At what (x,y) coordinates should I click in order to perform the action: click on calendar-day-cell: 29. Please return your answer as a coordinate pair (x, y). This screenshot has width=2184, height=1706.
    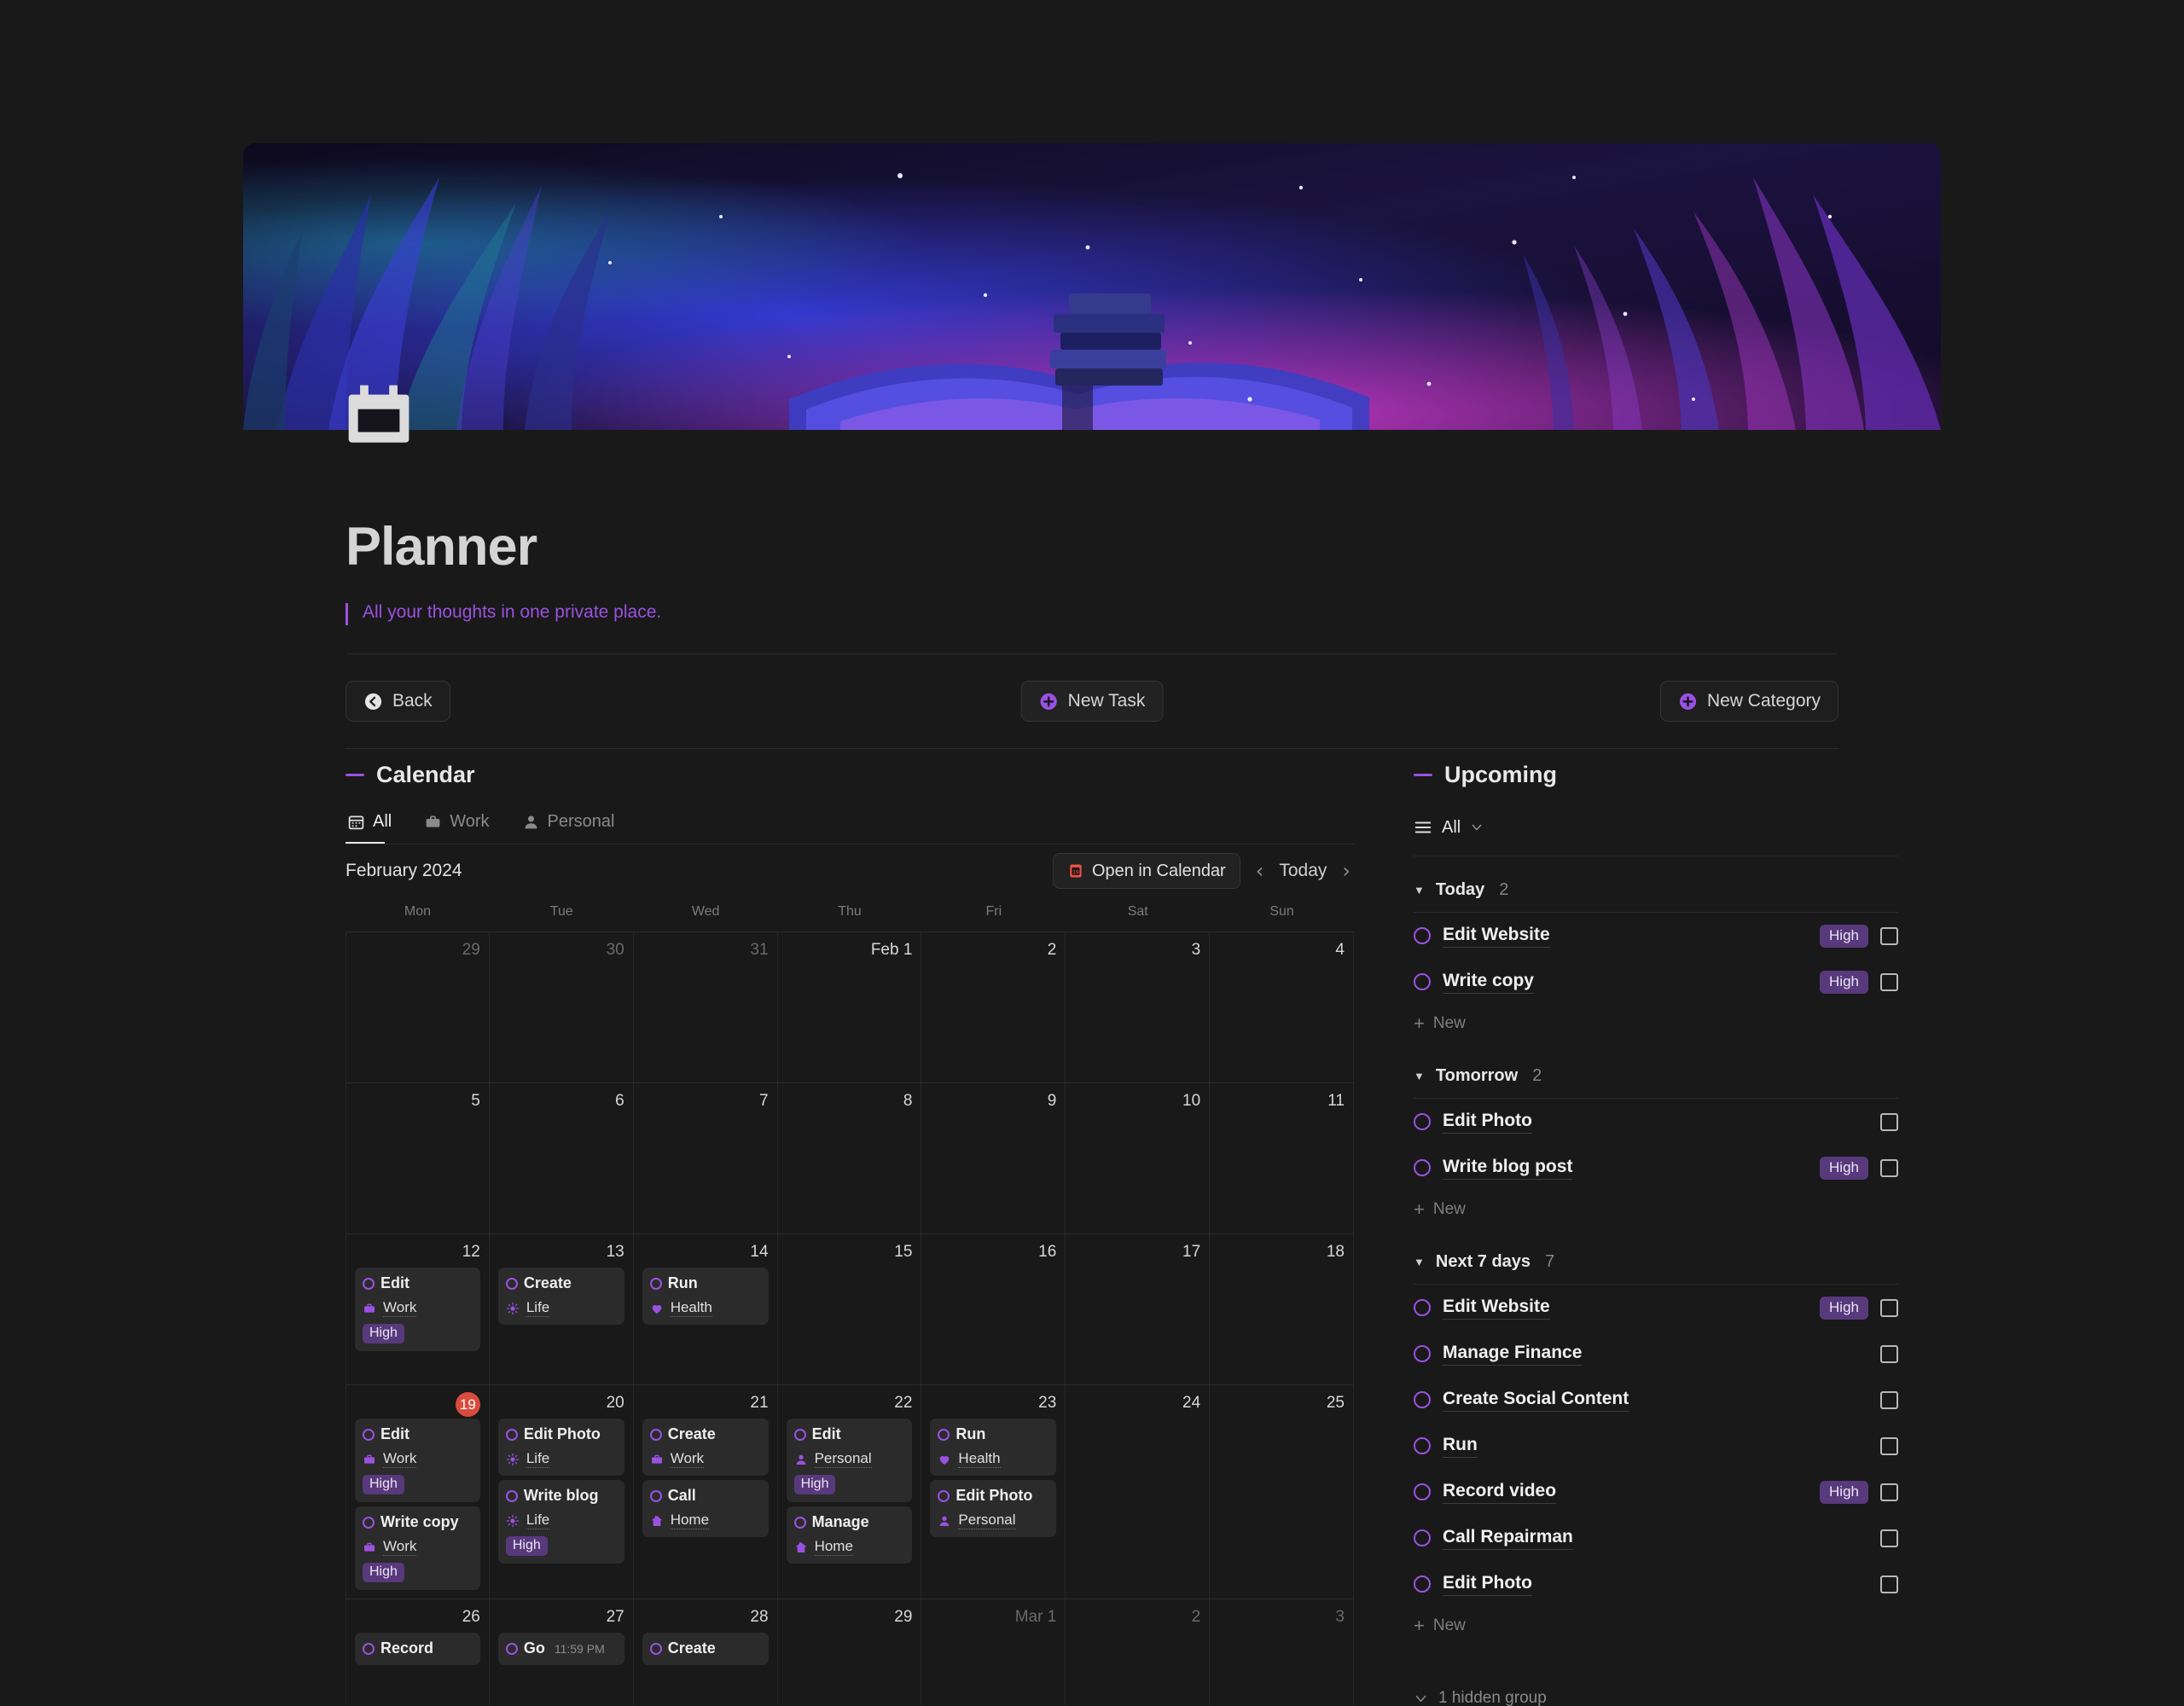
    Looking at the image, I should click on (418, 1007).